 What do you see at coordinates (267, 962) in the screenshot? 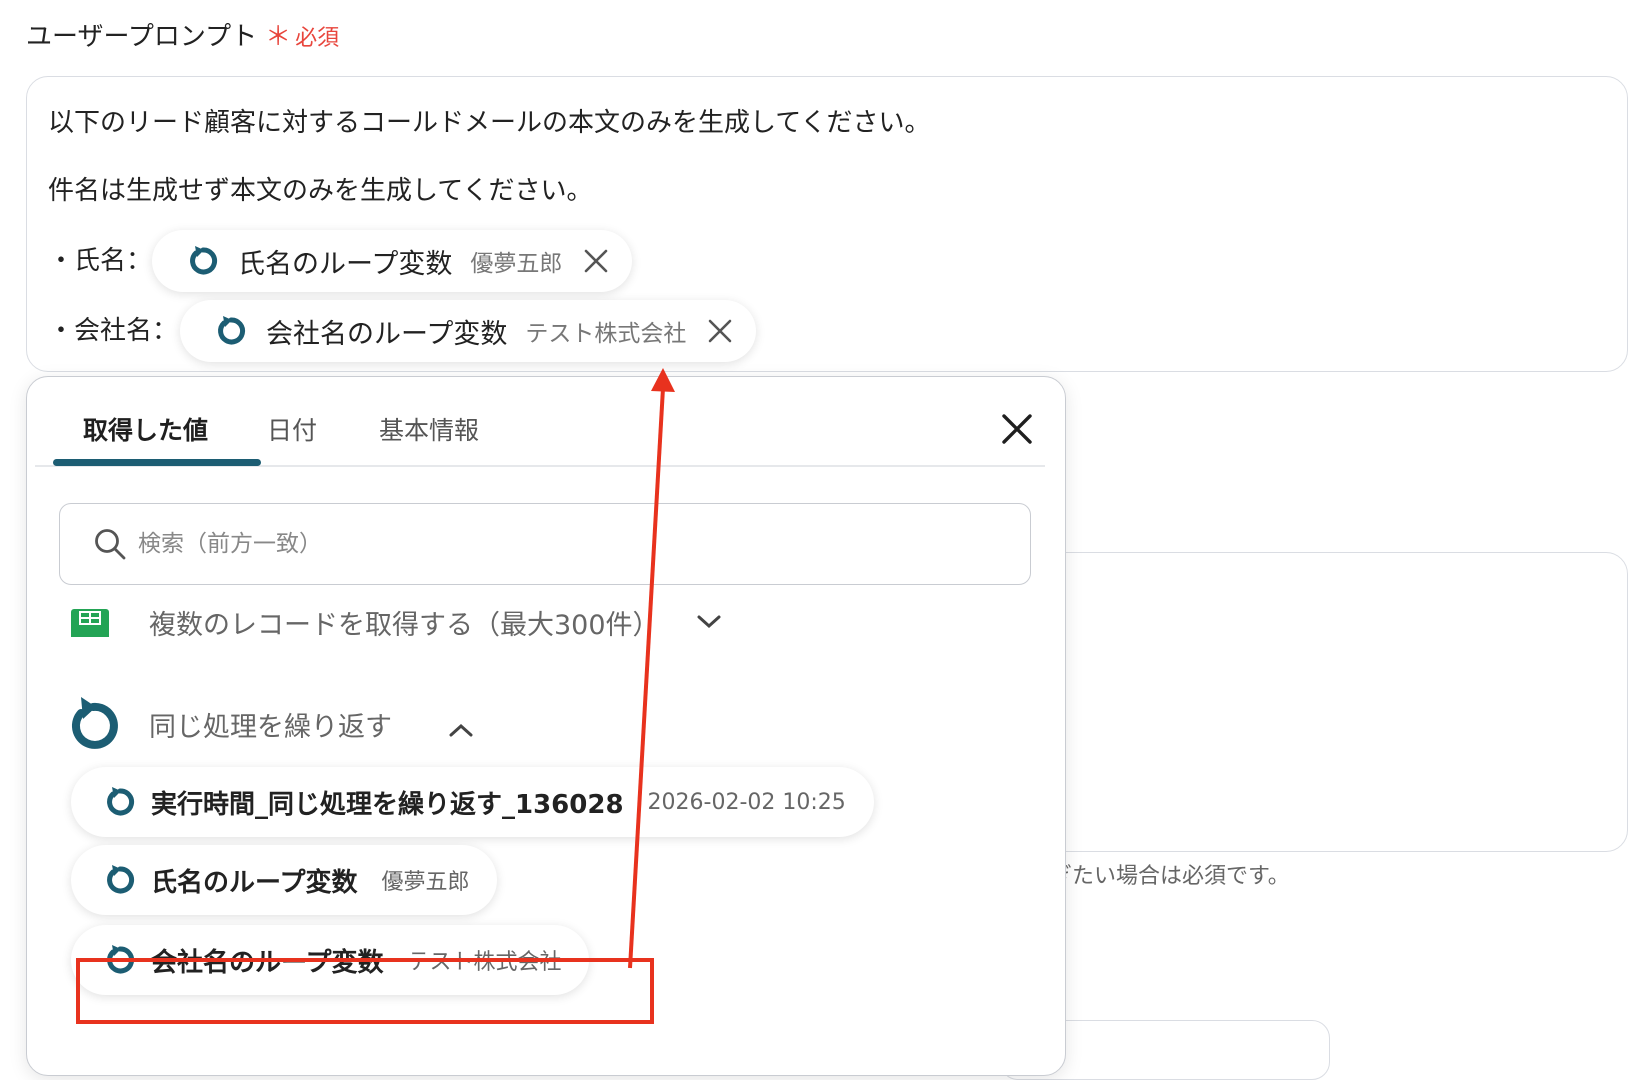
I see `item-label: 会社名のループ変数` at bounding box center [267, 962].